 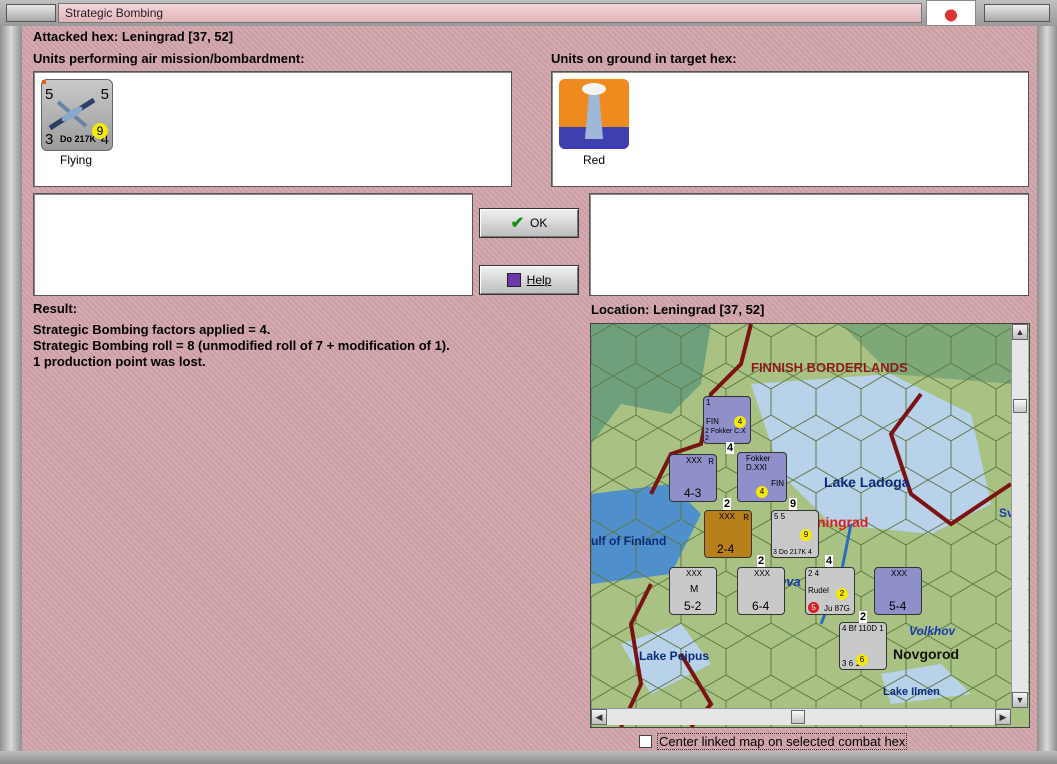 I want to click on window-menu-button, so click(x=31, y=13).